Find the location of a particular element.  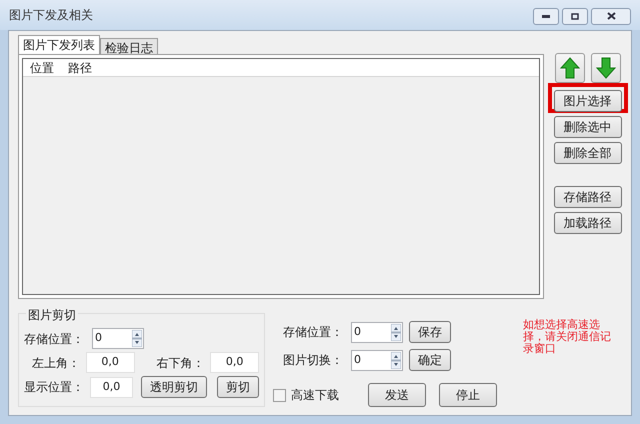

side-button: 图片选择 is located at coordinates (588, 101).